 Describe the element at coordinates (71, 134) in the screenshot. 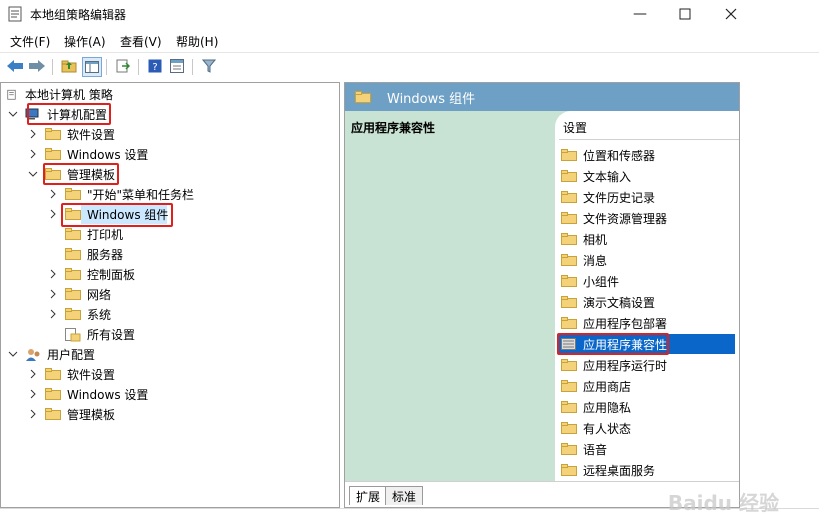

I see `tree-item-software-settings: 软件设置` at that location.